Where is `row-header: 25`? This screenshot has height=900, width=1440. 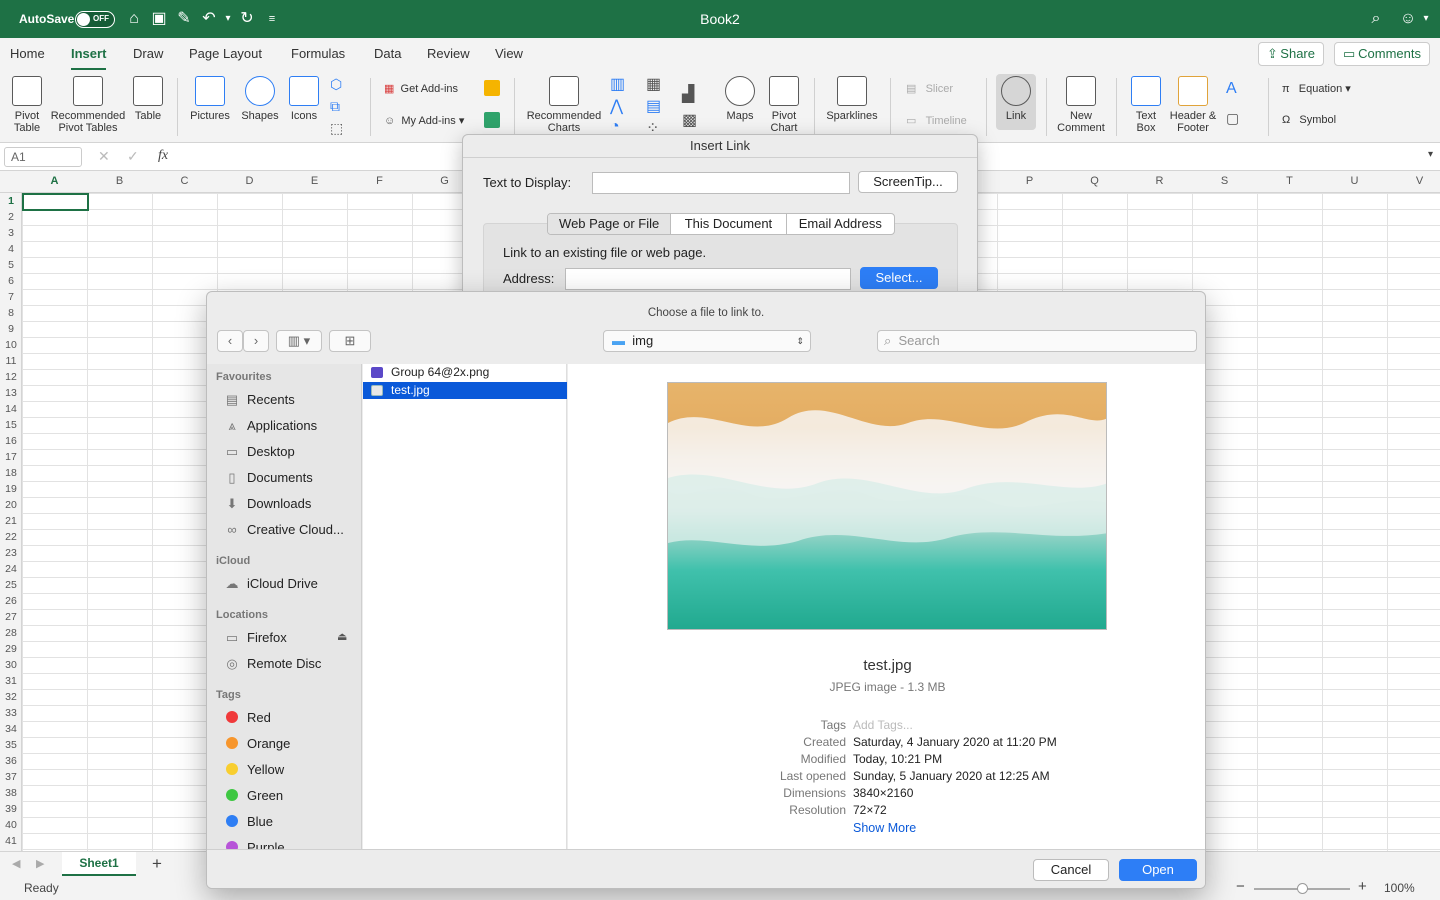 row-header: 25 is located at coordinates (11, 585).